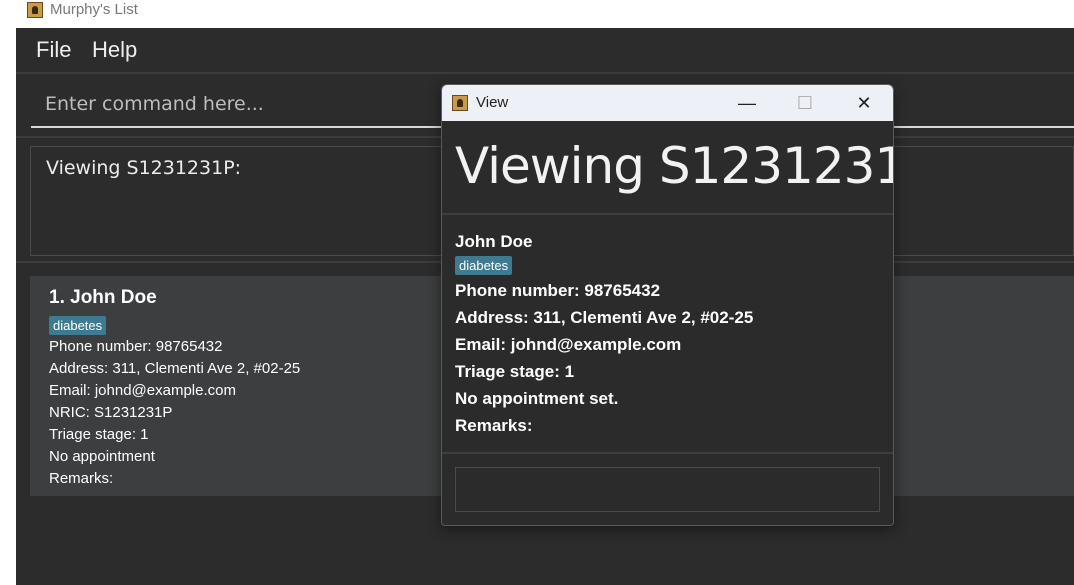 The width and height of the screenshot is (1074, 585). I want to click on menu-bar: File Help, so click(545, 51).